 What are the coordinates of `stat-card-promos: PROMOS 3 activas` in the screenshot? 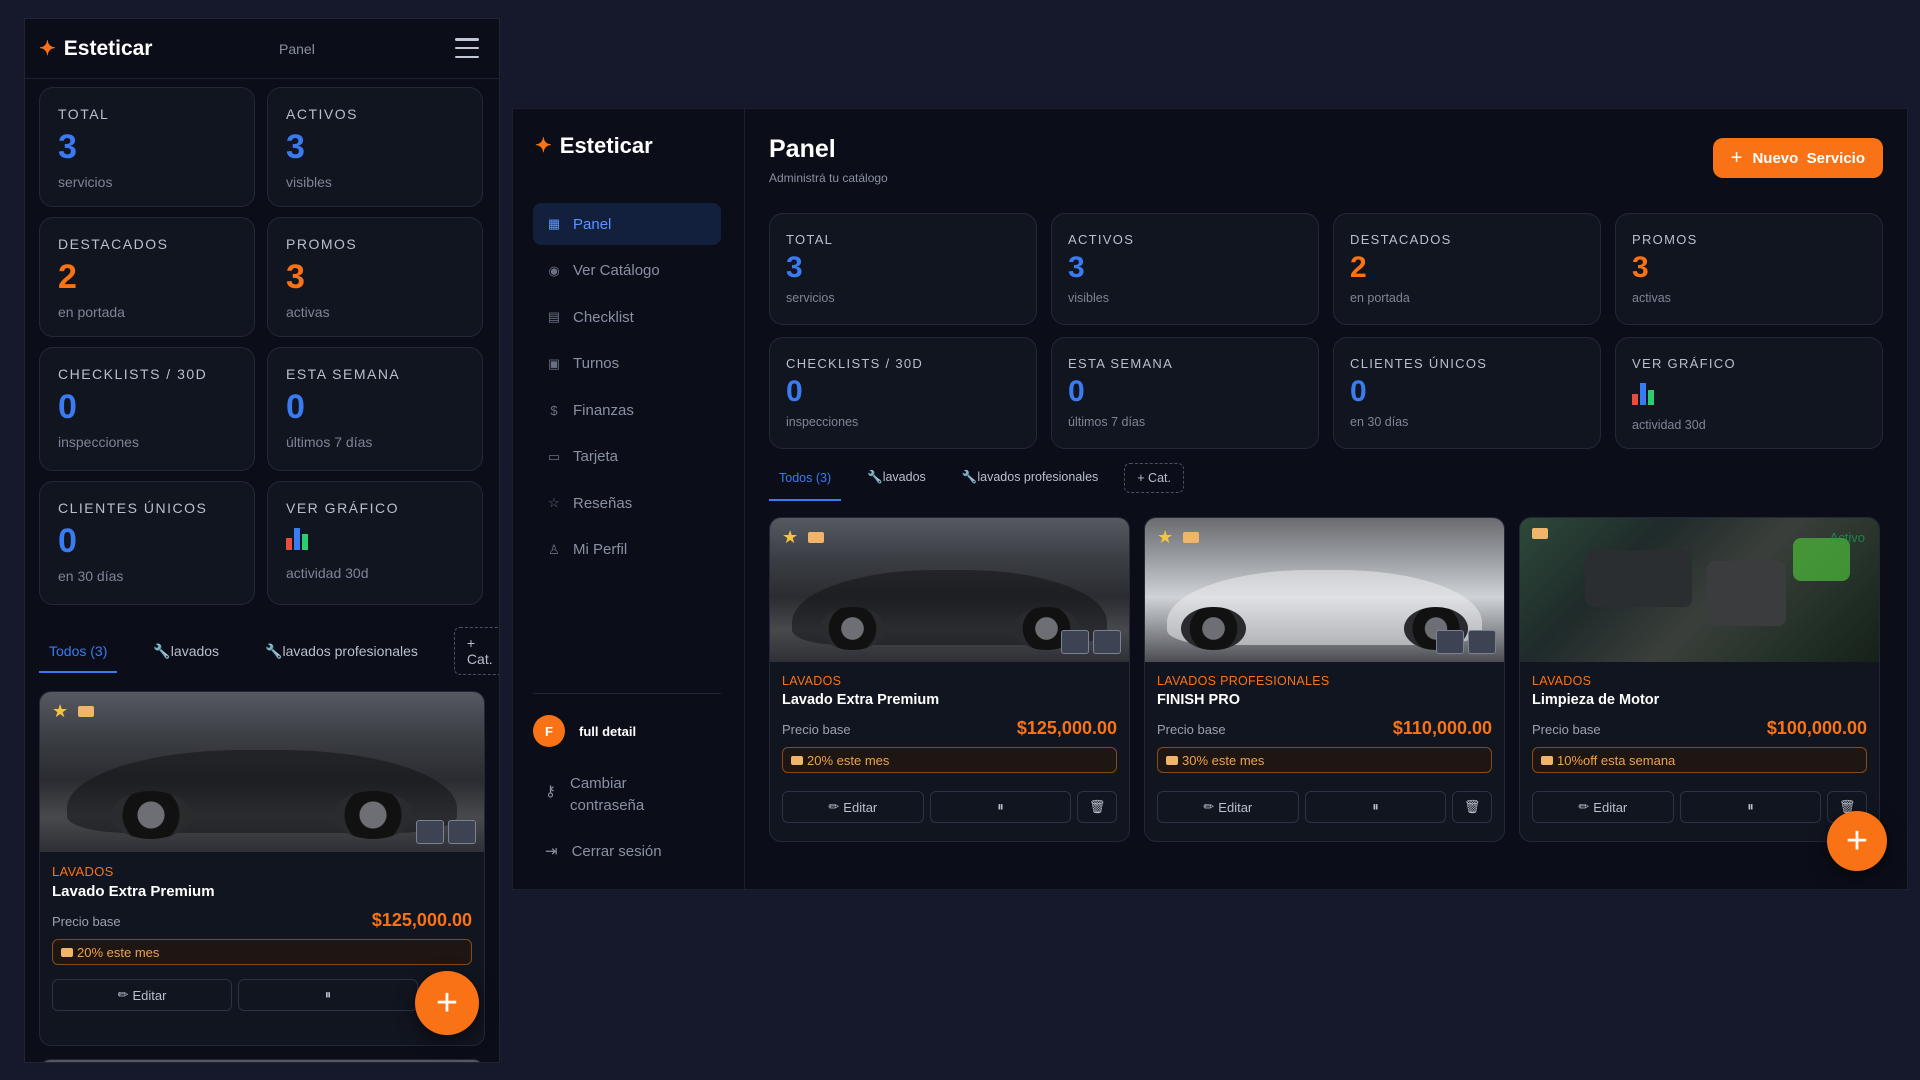 It's located at (1749, 269).